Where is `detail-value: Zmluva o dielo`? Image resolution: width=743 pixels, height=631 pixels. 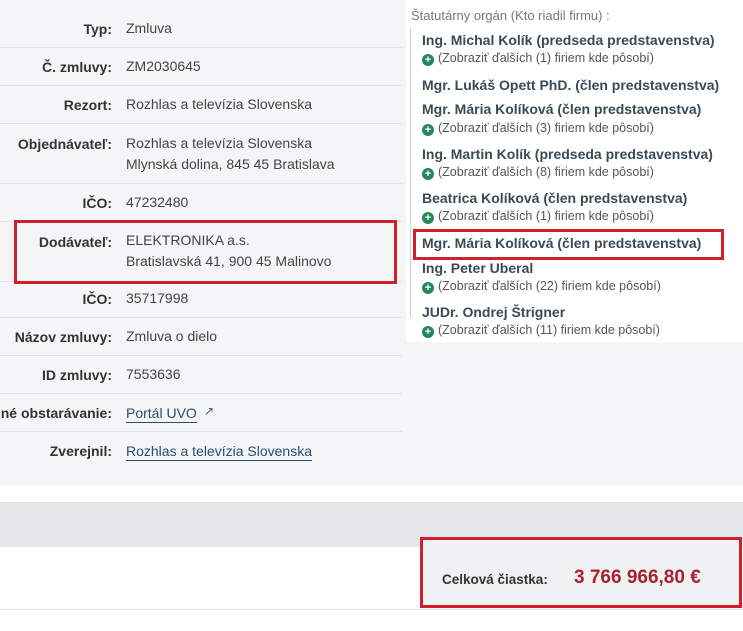
detail-value: Zmluva o dielo is located at coordinates (172, 336).